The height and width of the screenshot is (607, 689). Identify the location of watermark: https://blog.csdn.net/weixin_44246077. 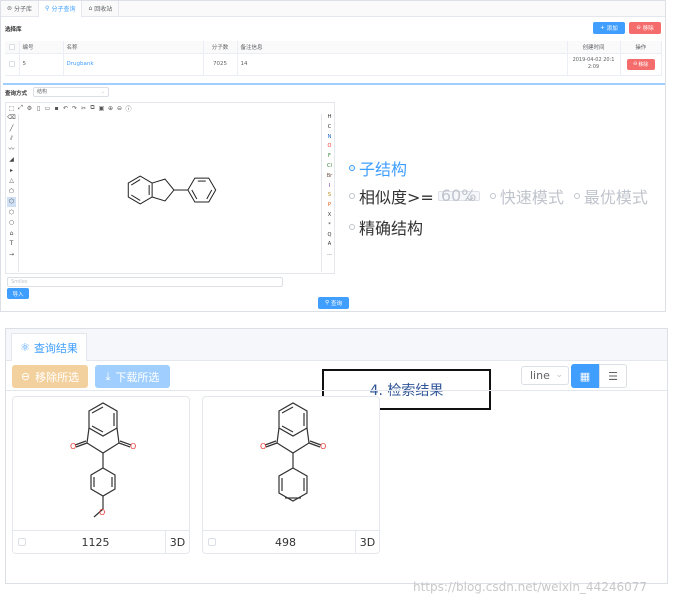
(530, 587).